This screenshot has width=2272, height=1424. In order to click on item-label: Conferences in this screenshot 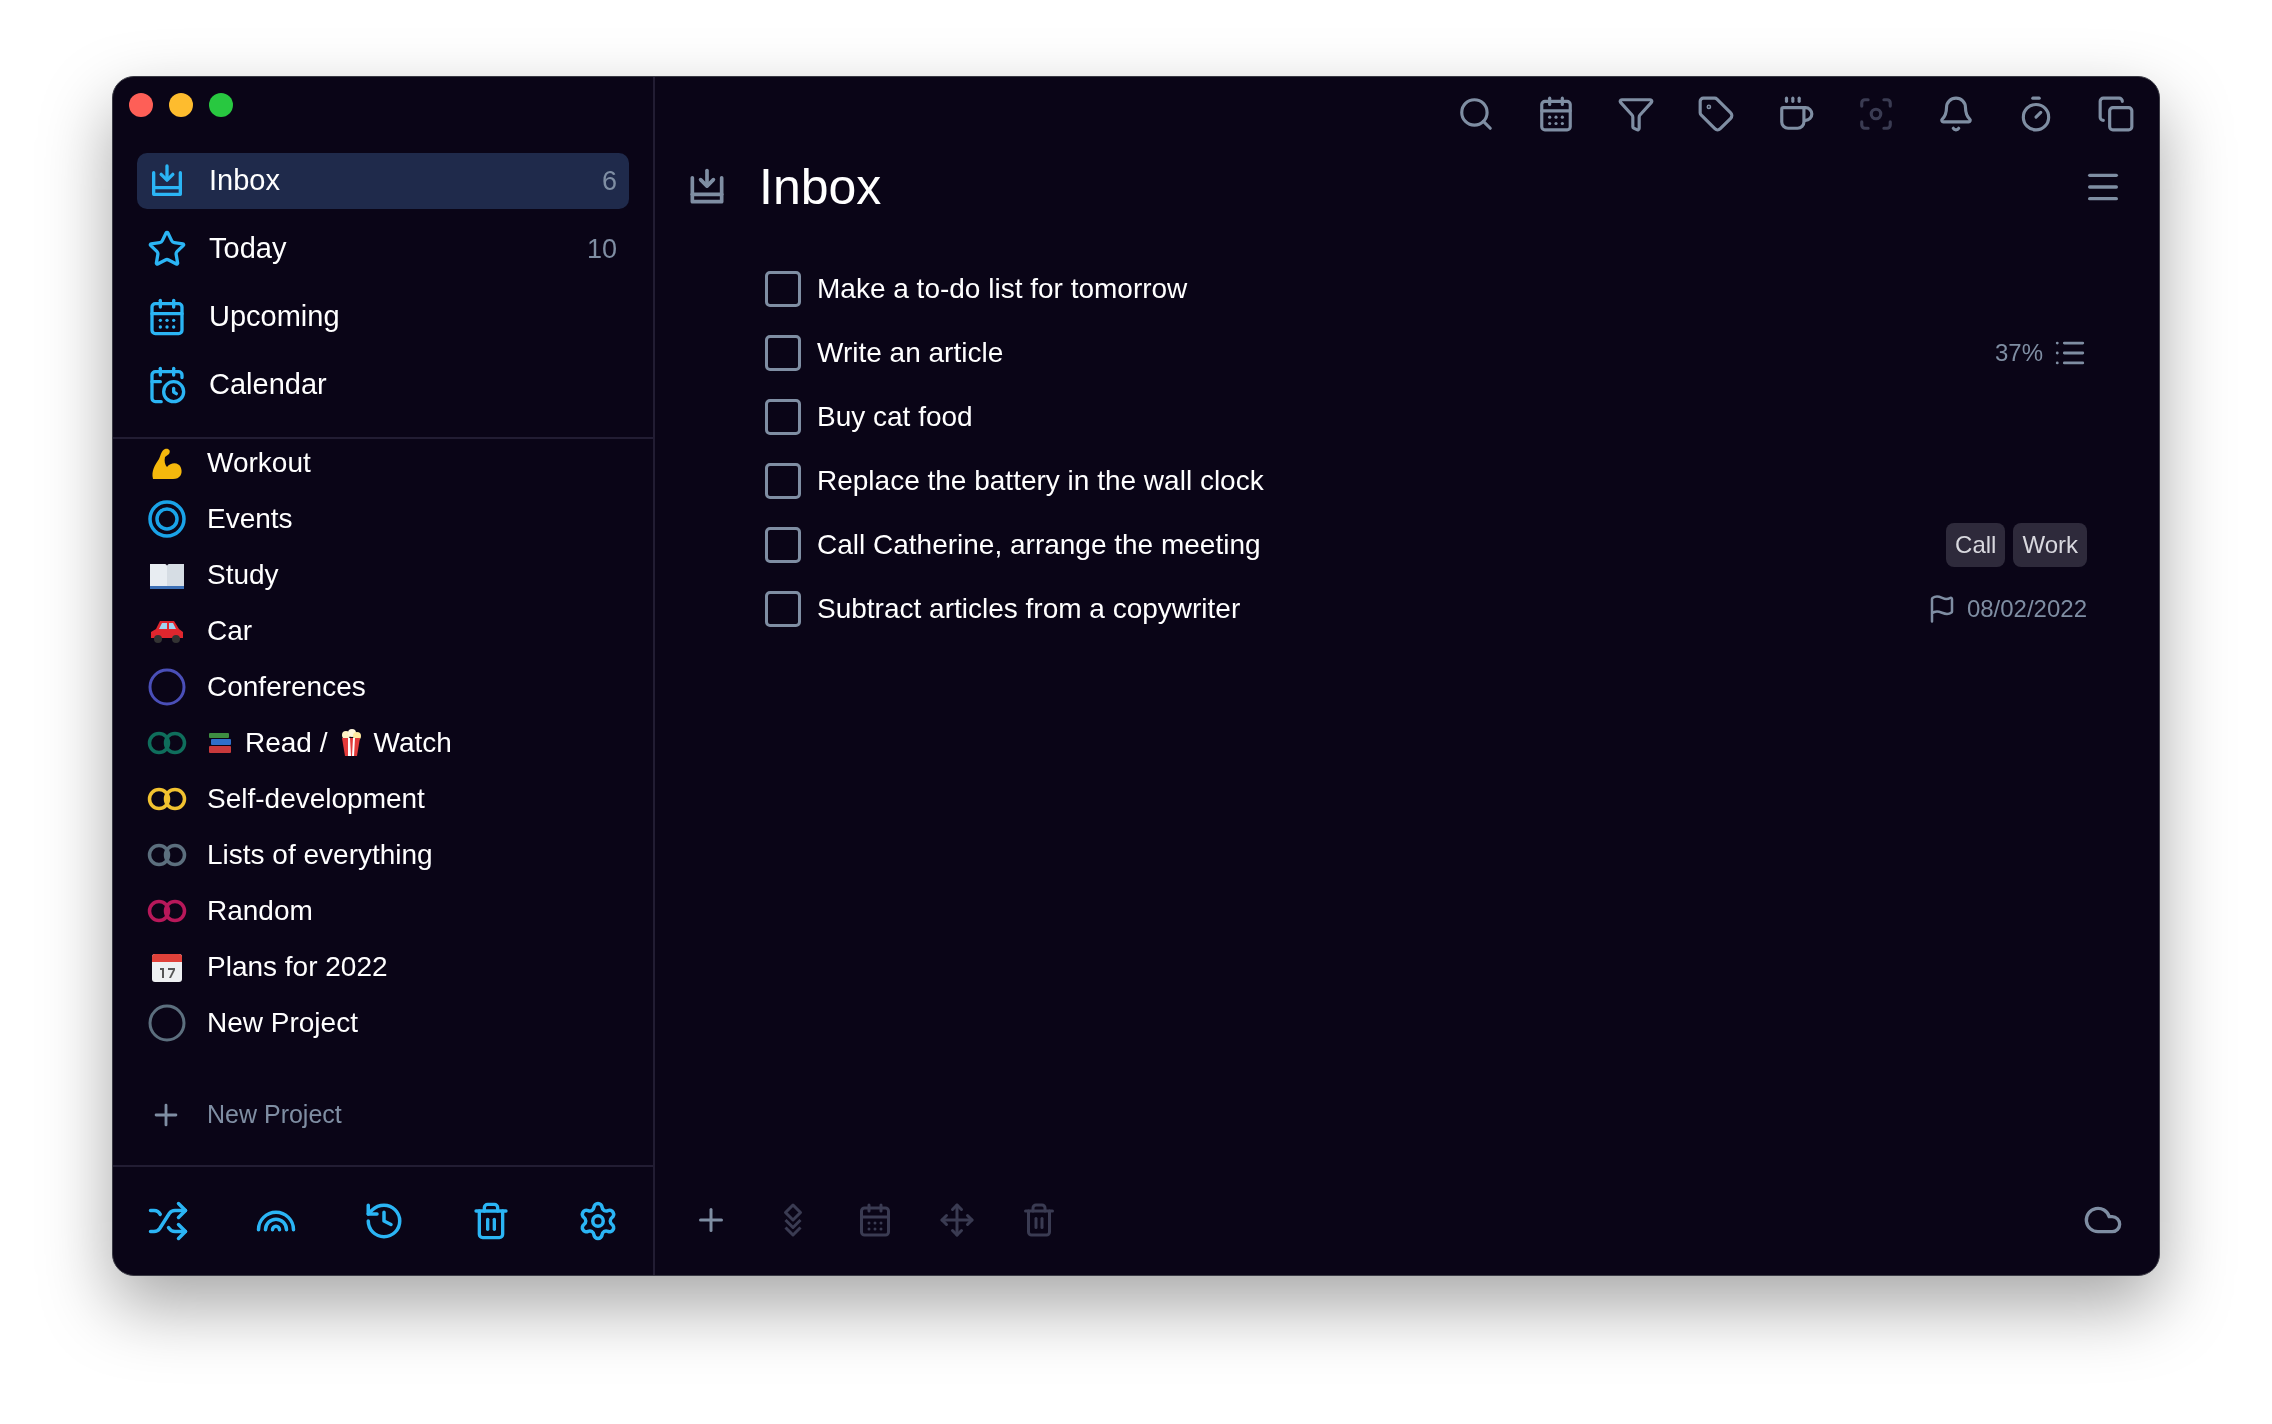, I will do `click(286, 687)`.